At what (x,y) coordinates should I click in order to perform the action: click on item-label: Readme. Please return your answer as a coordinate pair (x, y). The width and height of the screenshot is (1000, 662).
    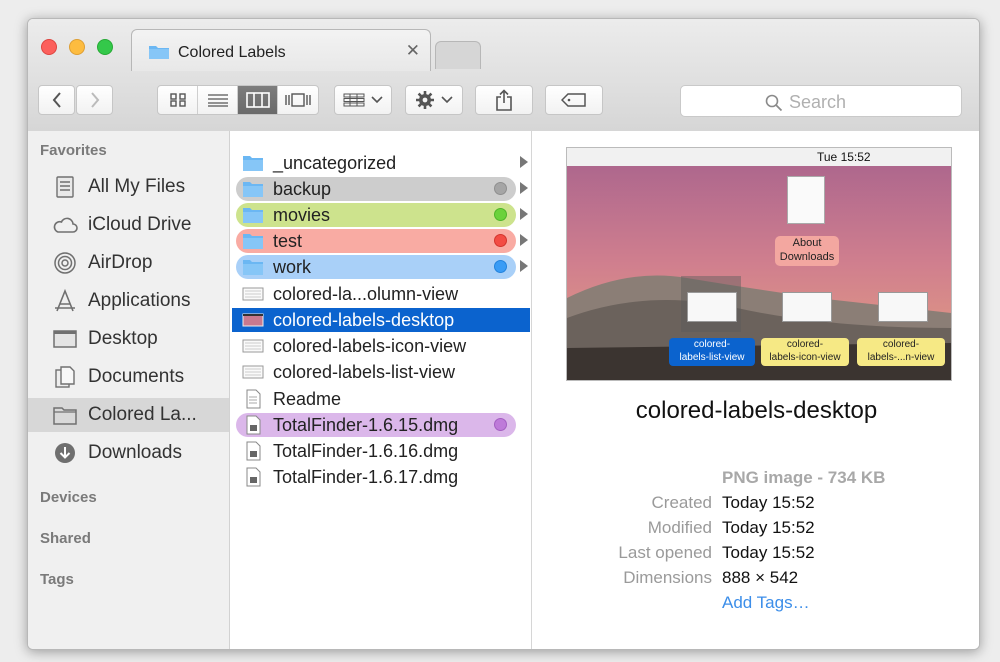
    Looking at the image, I should click on (307, 399).